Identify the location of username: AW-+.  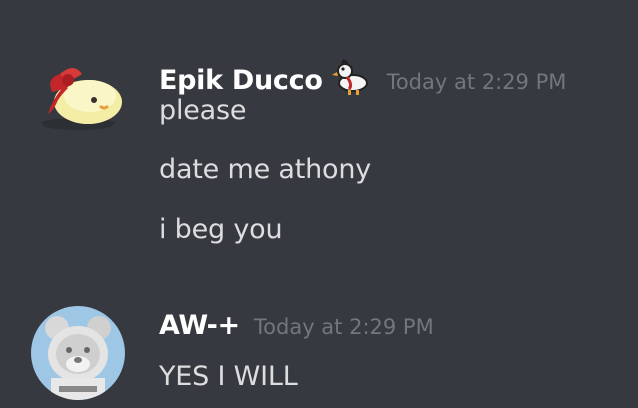
(199, 325).